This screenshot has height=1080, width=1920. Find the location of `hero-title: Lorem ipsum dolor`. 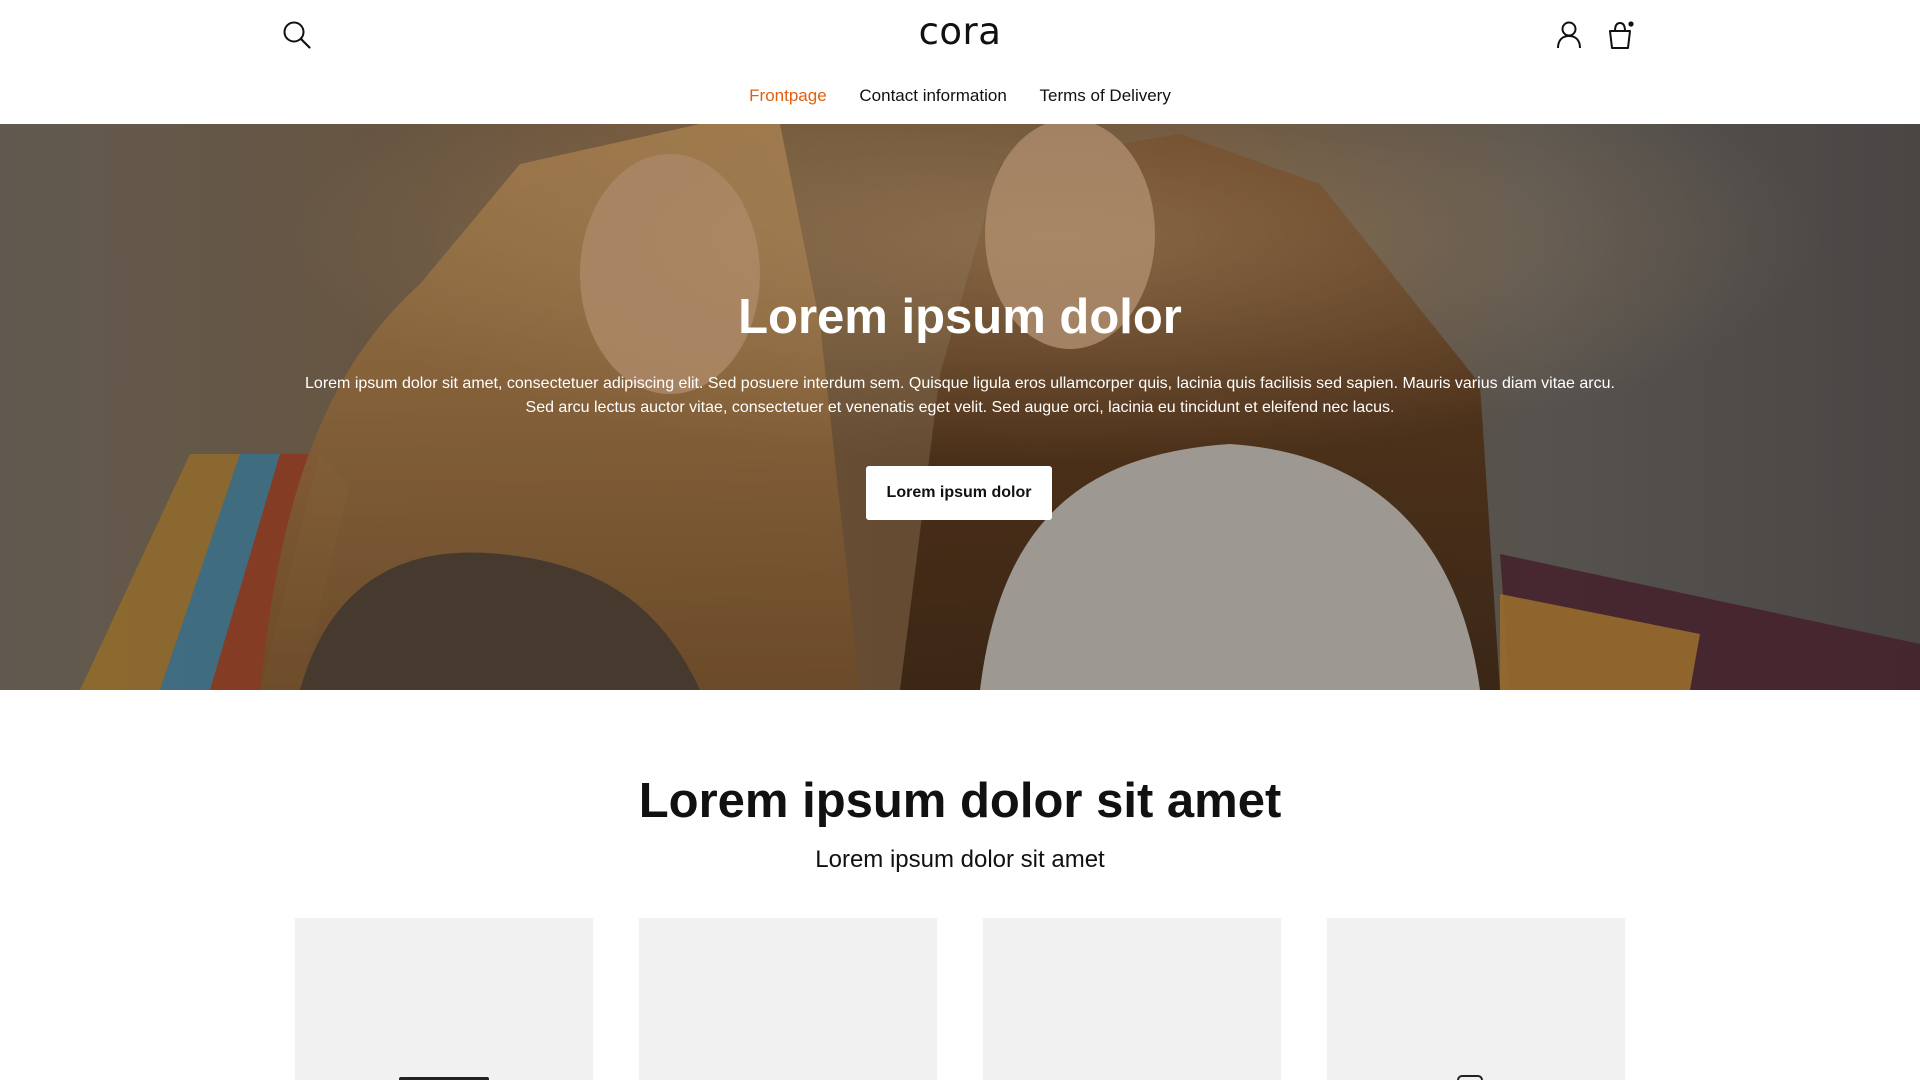

hero-title: Lorem ipsum dolor is located at coordinates (960, 317).